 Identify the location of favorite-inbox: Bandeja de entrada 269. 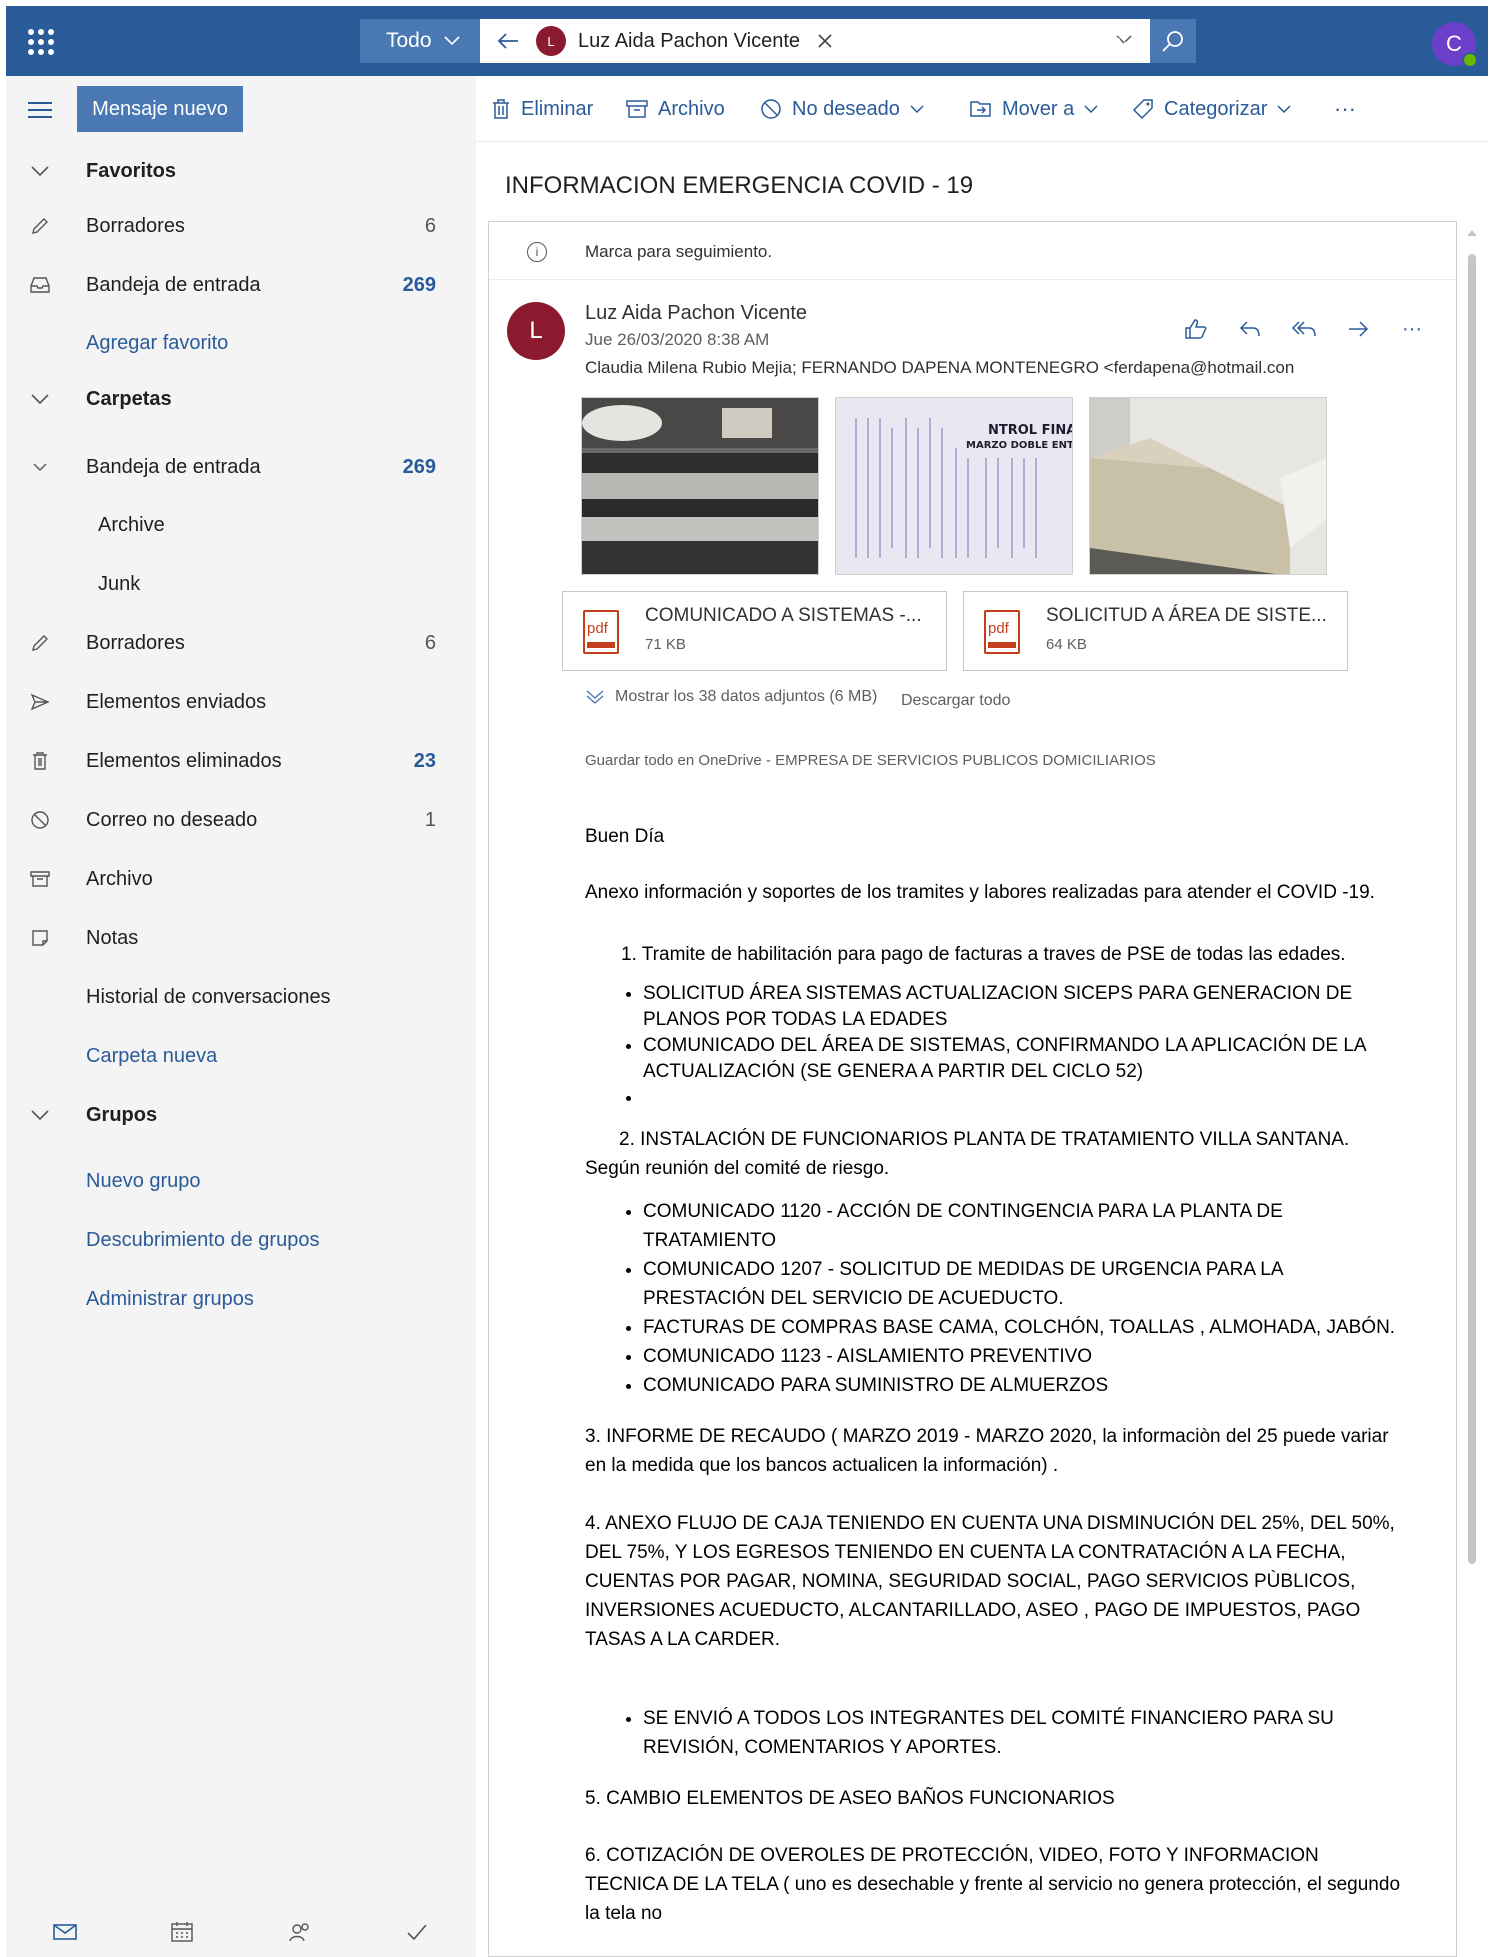
(241, 285).